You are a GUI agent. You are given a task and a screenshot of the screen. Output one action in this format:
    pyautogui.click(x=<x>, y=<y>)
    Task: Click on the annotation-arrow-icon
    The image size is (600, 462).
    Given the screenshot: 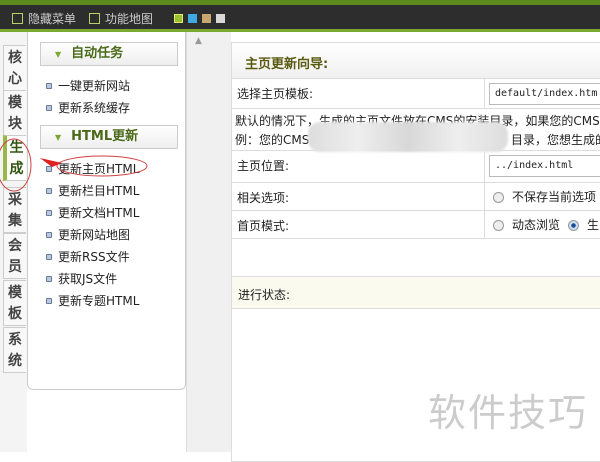 What is the action you would take?
    pyautogui.click(x=51, y=162)
    